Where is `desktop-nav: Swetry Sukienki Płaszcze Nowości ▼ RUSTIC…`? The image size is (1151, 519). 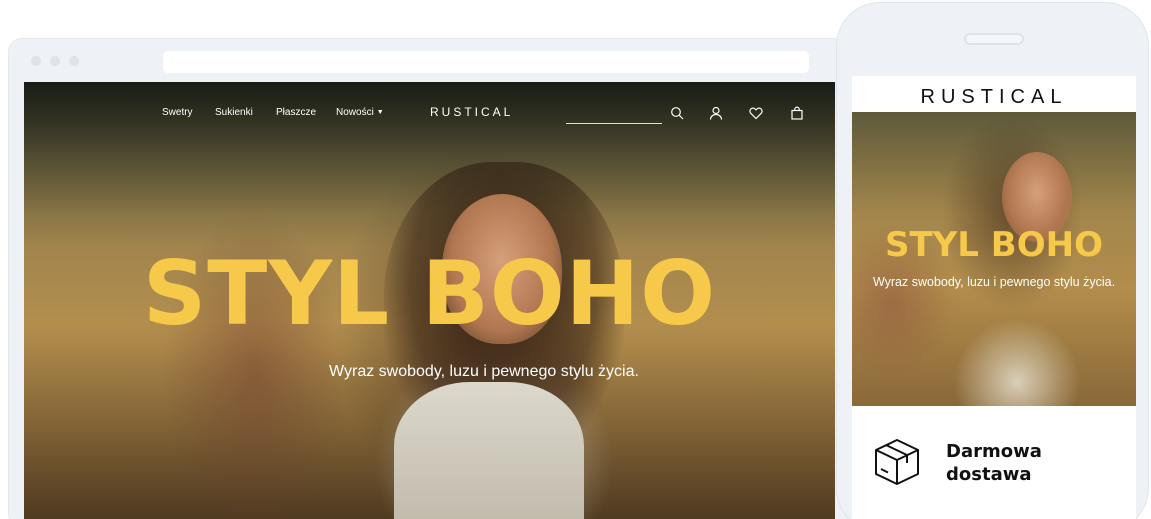
desktop-nav: Swetry Sukienki Płaszcze Nowości ▼ RUSTIC… is located at coordinates (429, 113).